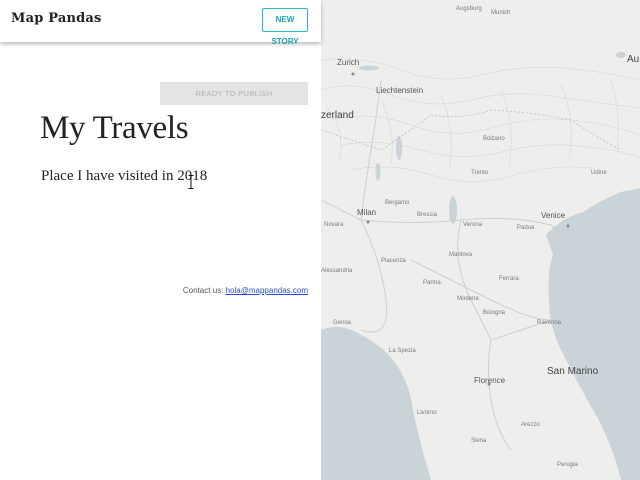 Image resolution: width=640 pixels, height=480 pixels. I want to click on map-label-switzerland: zerland, so click(337, 115).